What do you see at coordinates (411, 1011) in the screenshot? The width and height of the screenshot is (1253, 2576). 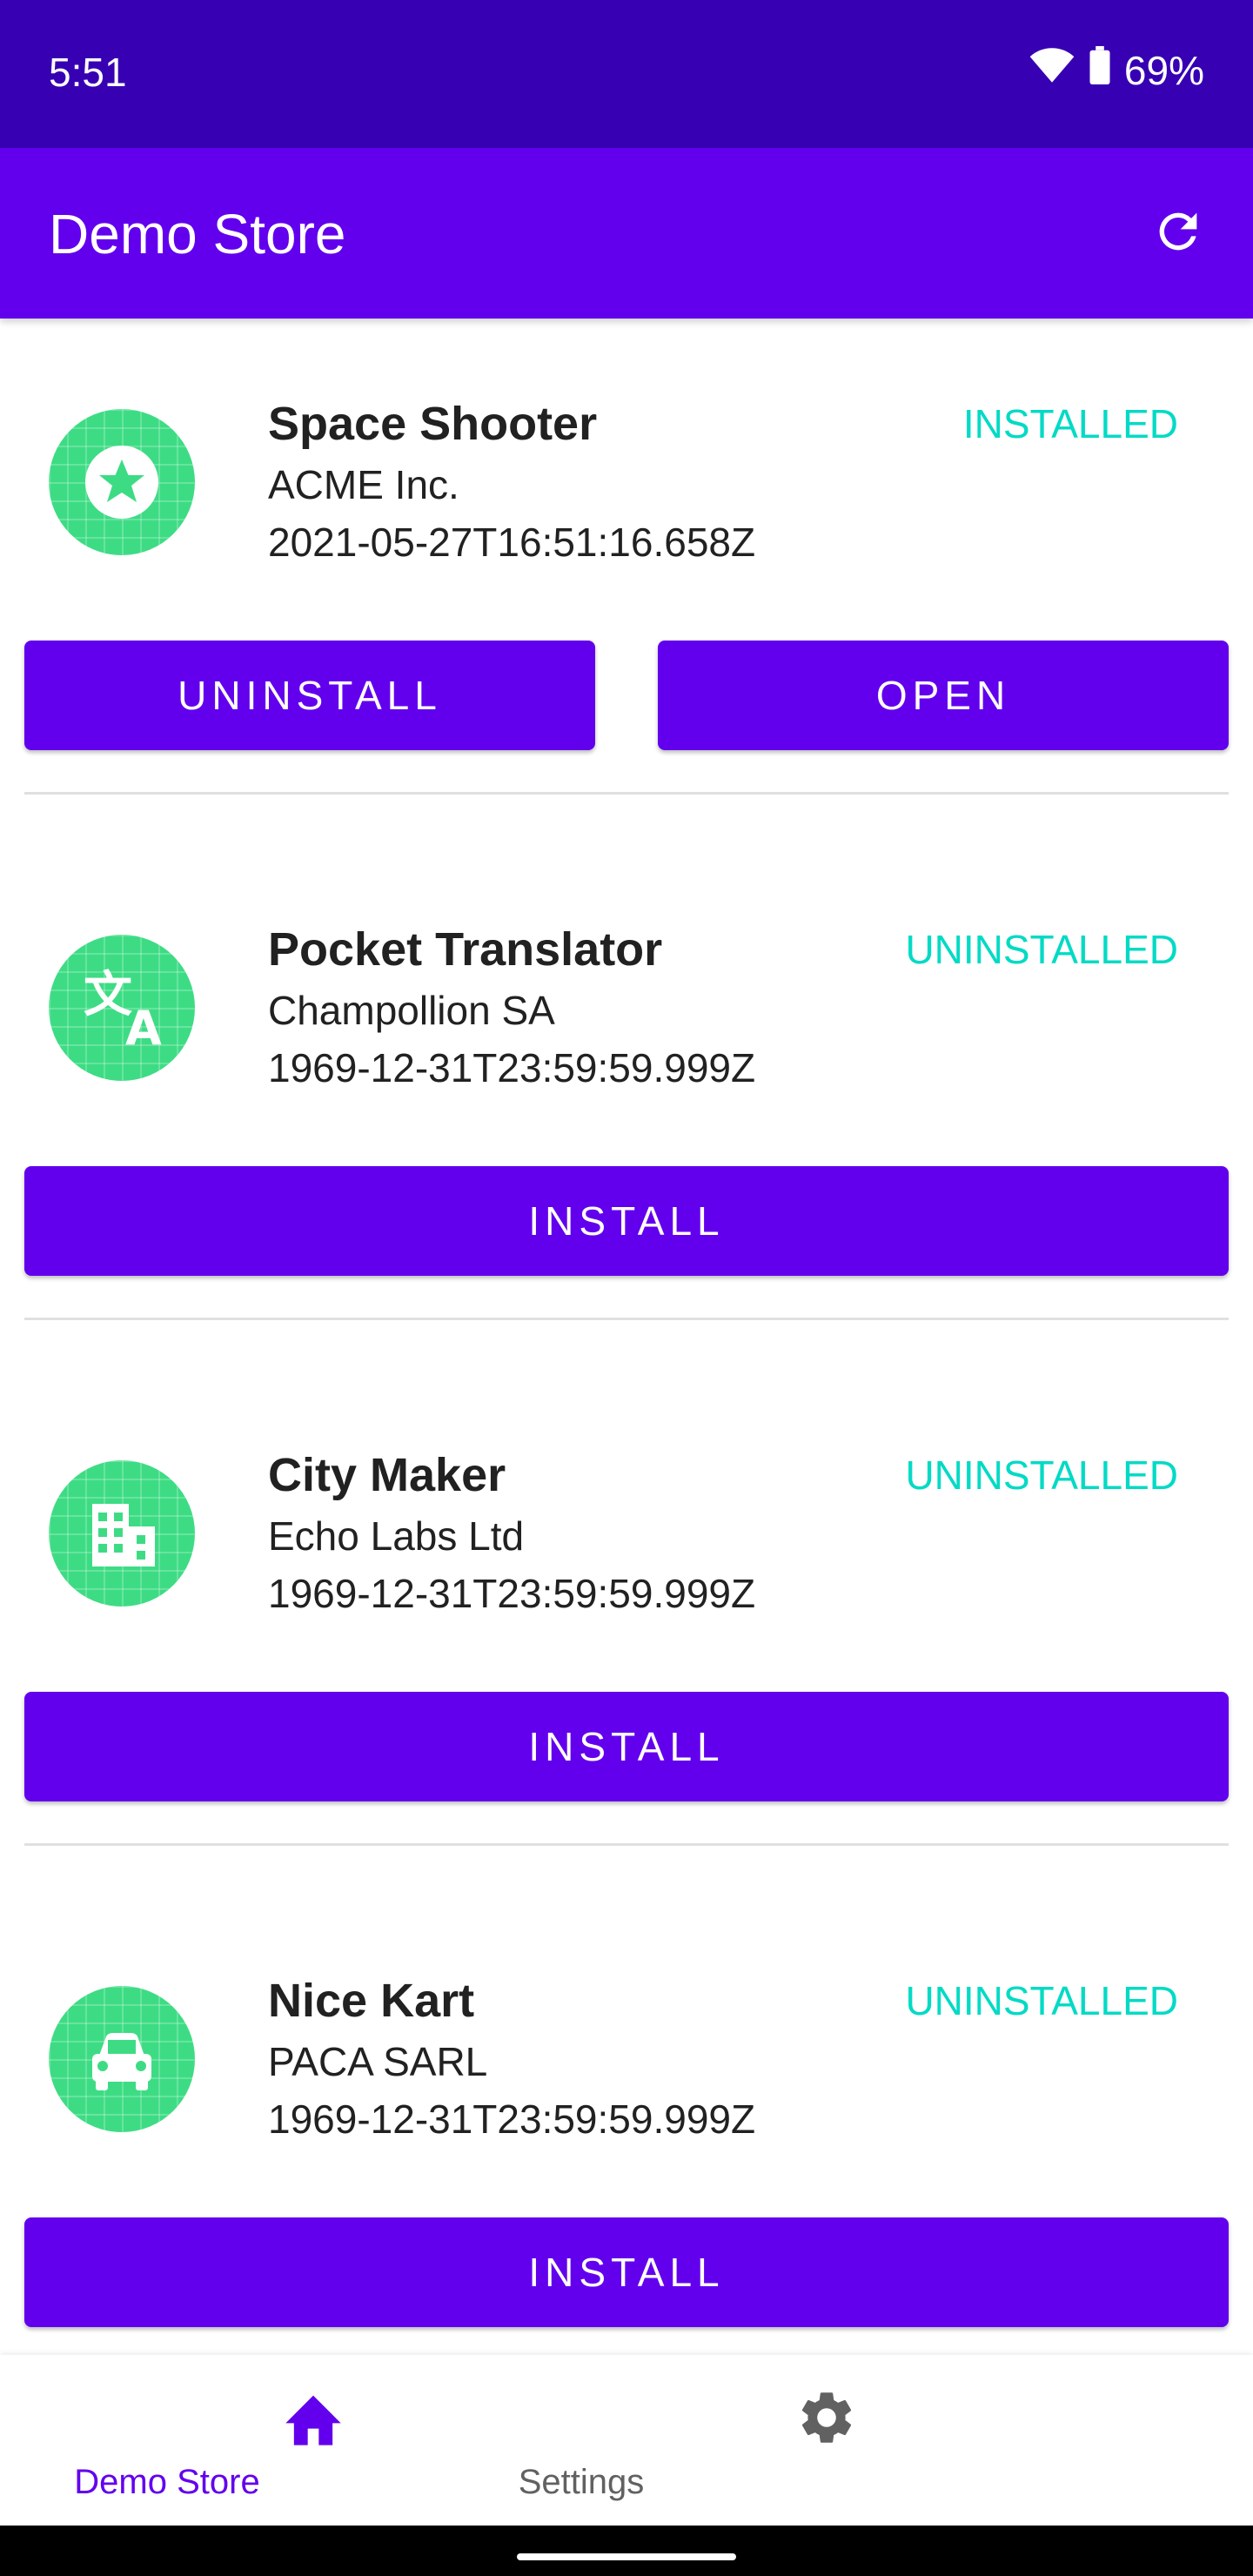 I see `app-developer: Champollion SA` at bounding box center [411, 1011].